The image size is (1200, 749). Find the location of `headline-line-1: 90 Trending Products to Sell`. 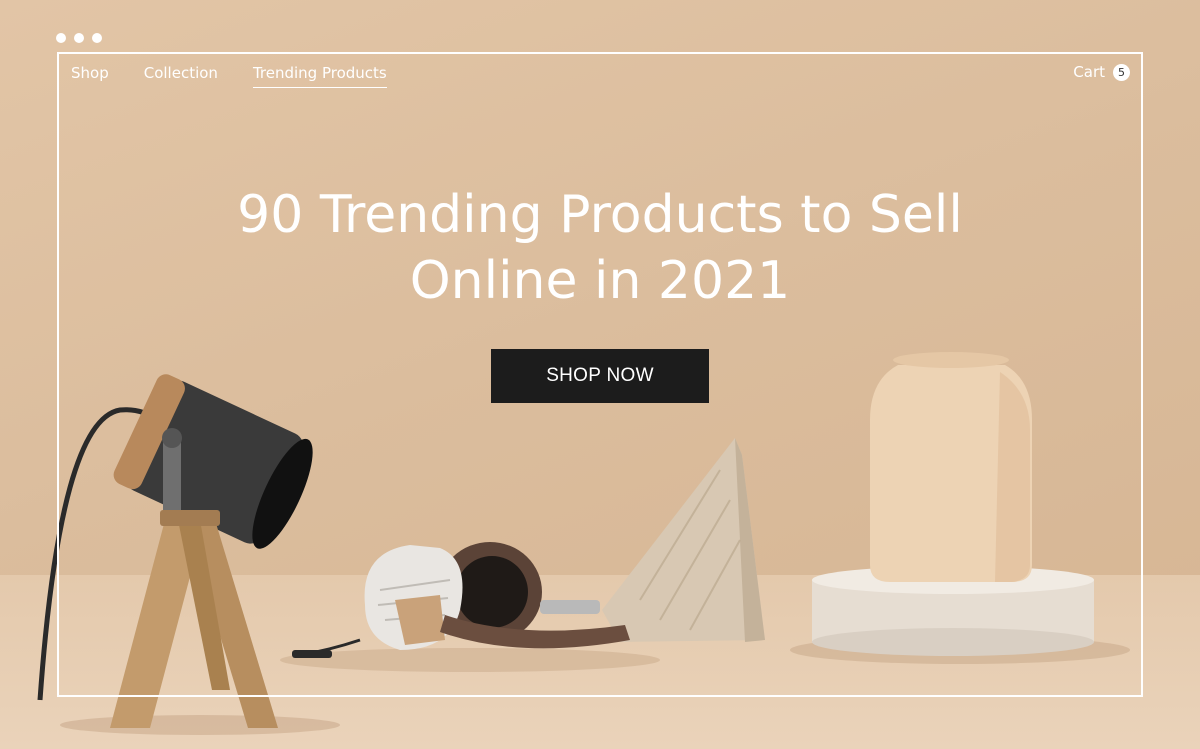

headline-line-1: 90 Trending Products to Sell is located at coordinates (600, 215).